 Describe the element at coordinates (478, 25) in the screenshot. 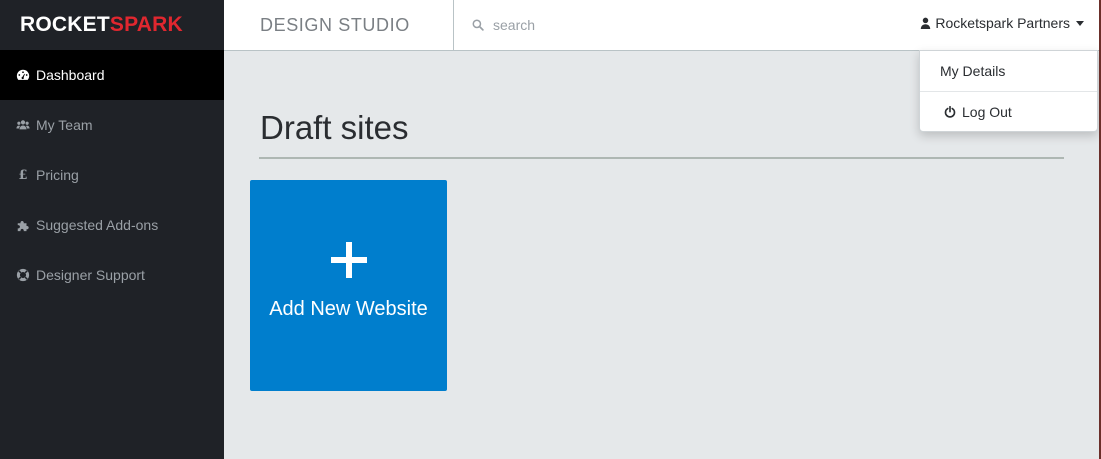

I see `search-icon` at that location.